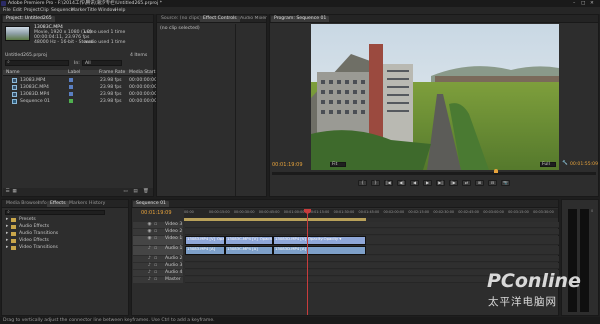  What do you see at coordinates (466, 183) in the screenshot?
I see `loop-button: ⇄` at bounding box center [466, 183].